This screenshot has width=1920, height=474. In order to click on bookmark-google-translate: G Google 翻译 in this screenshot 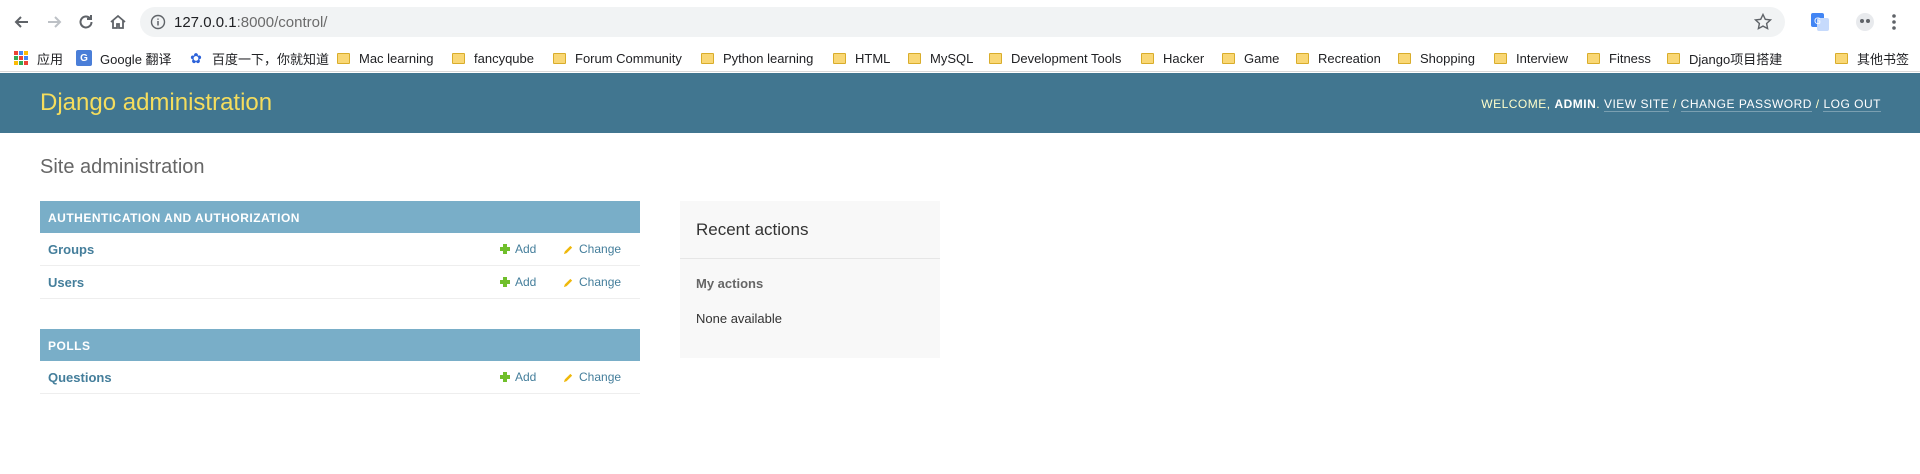, I will do `click(124, 58)`.